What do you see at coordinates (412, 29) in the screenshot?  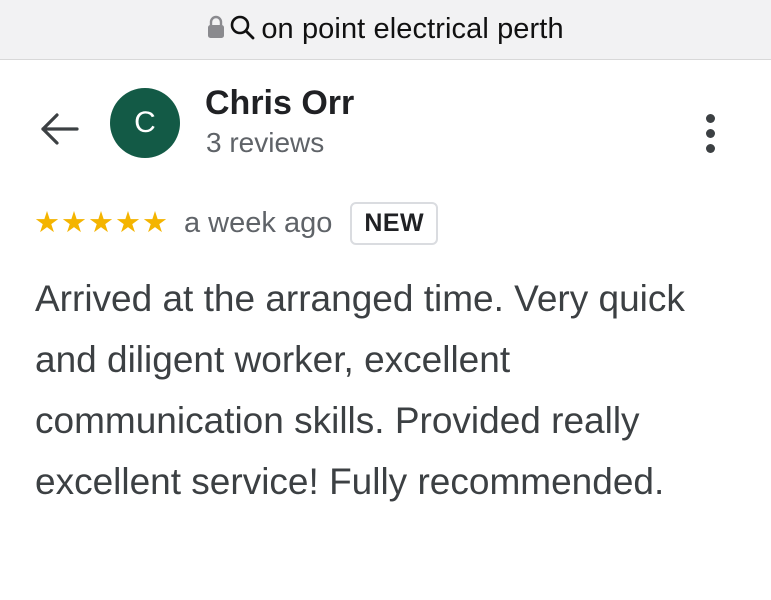 I see `url-text: on point electrical perth` at bounding box center [412, 29].